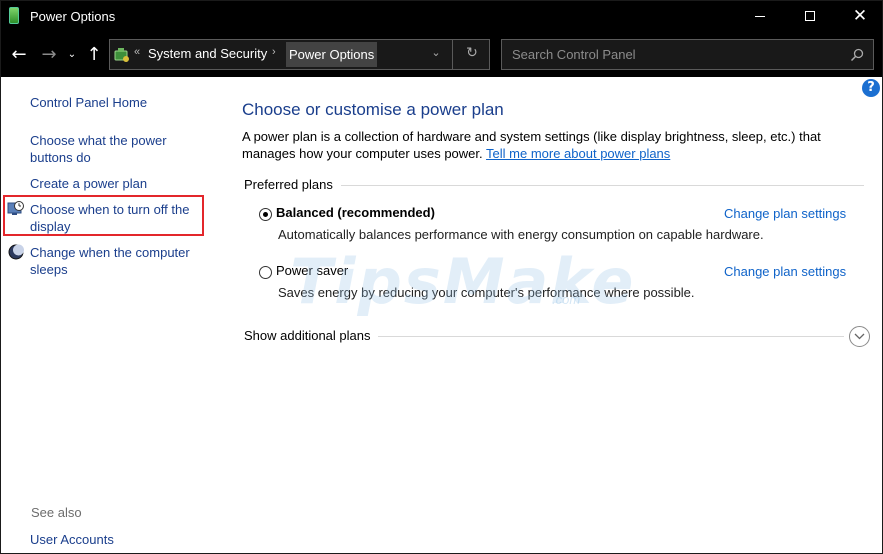 Image resolution: width=883 pixels, height=554 pixels. I want to click on minimize-button, so click(760, 16).